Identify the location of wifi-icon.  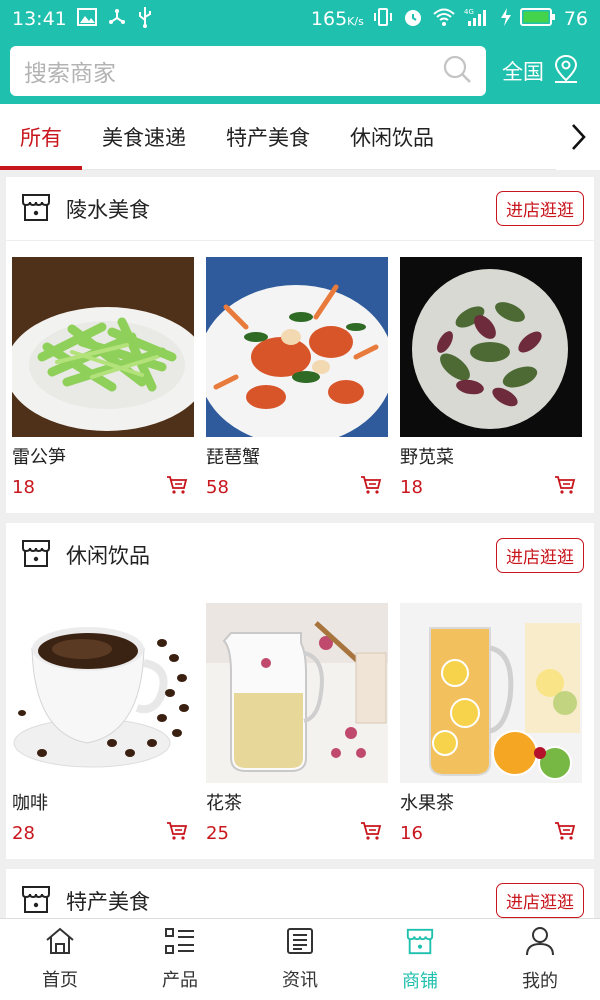
(444, 19).